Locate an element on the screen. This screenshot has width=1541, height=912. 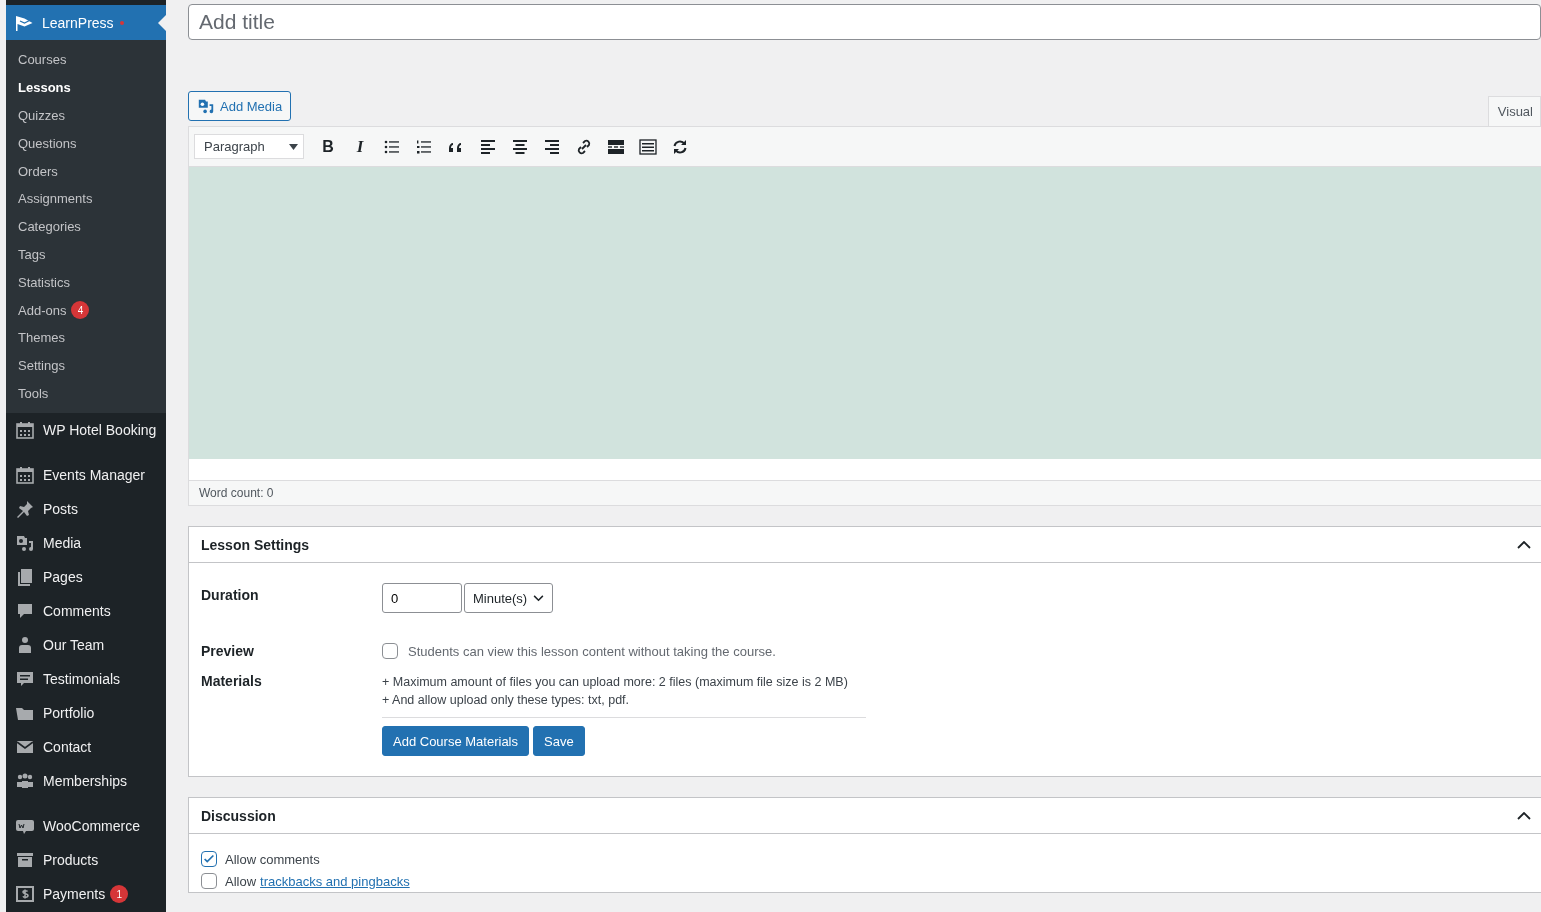
bold-button: B is located at coordinates (328, 146).